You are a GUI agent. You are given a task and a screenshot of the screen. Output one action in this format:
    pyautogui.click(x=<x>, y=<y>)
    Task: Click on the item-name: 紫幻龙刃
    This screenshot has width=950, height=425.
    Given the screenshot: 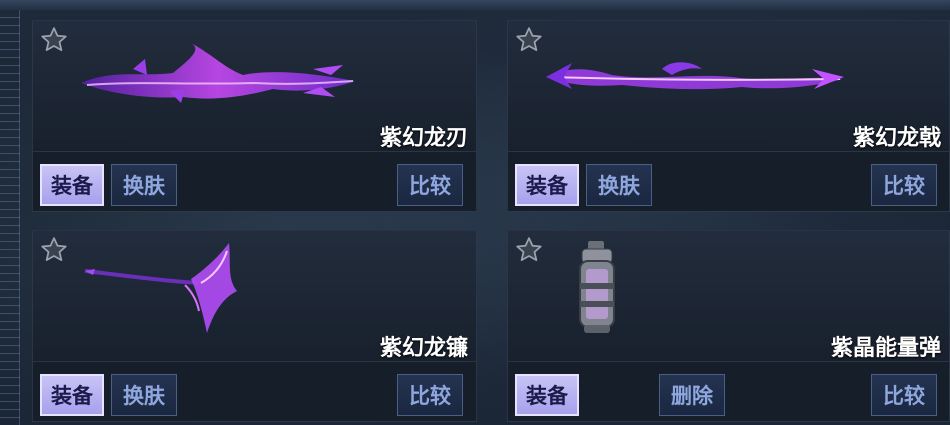 What is the action you would take?
    pyautogui.click(x=423, y=138)
    